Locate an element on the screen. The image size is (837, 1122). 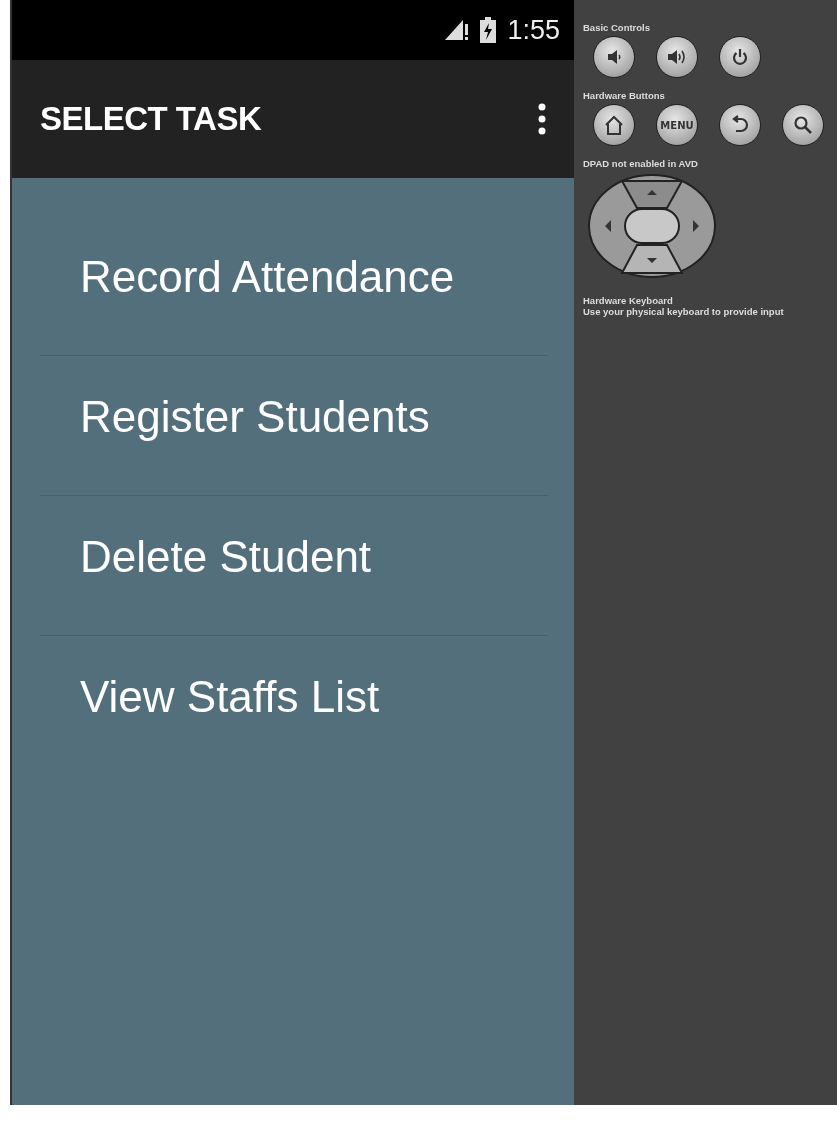
home-button is located at coordinates (614, 125).